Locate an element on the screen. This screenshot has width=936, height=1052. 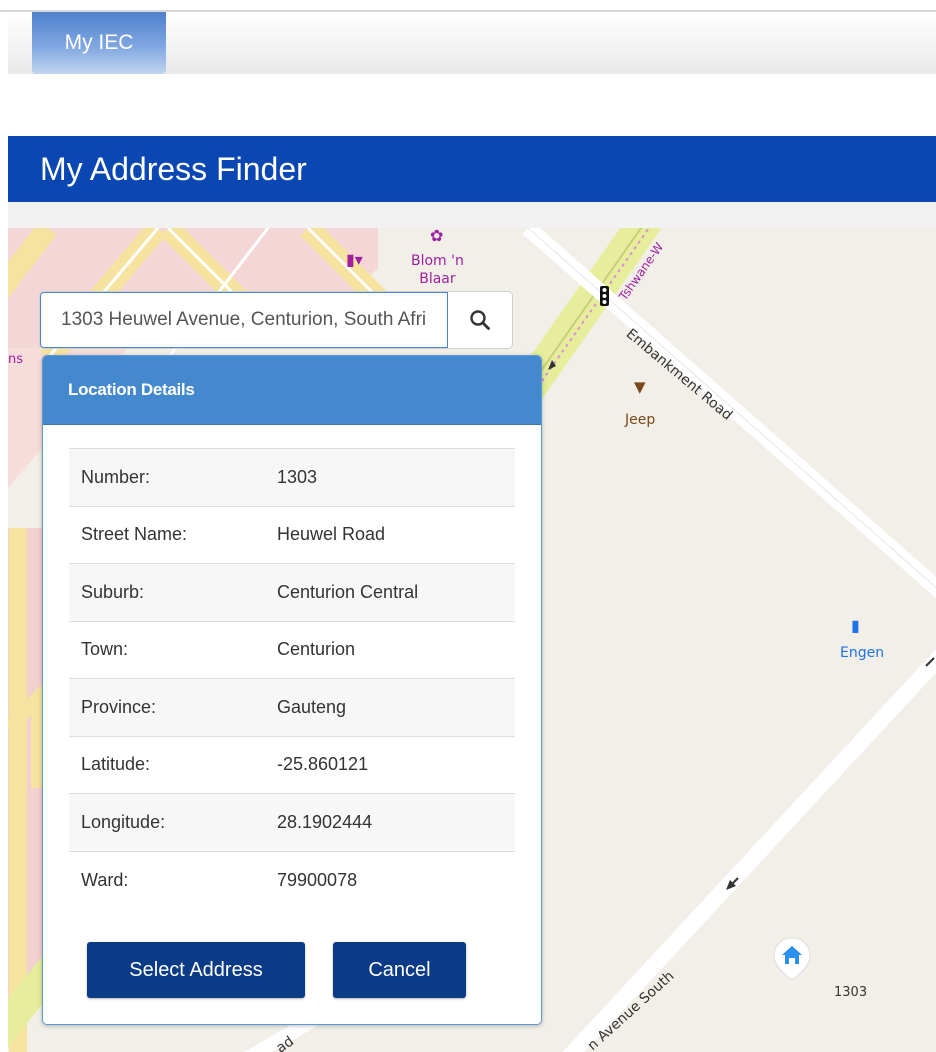
top-navbar: My IEC is located at coordinates (472, 43).